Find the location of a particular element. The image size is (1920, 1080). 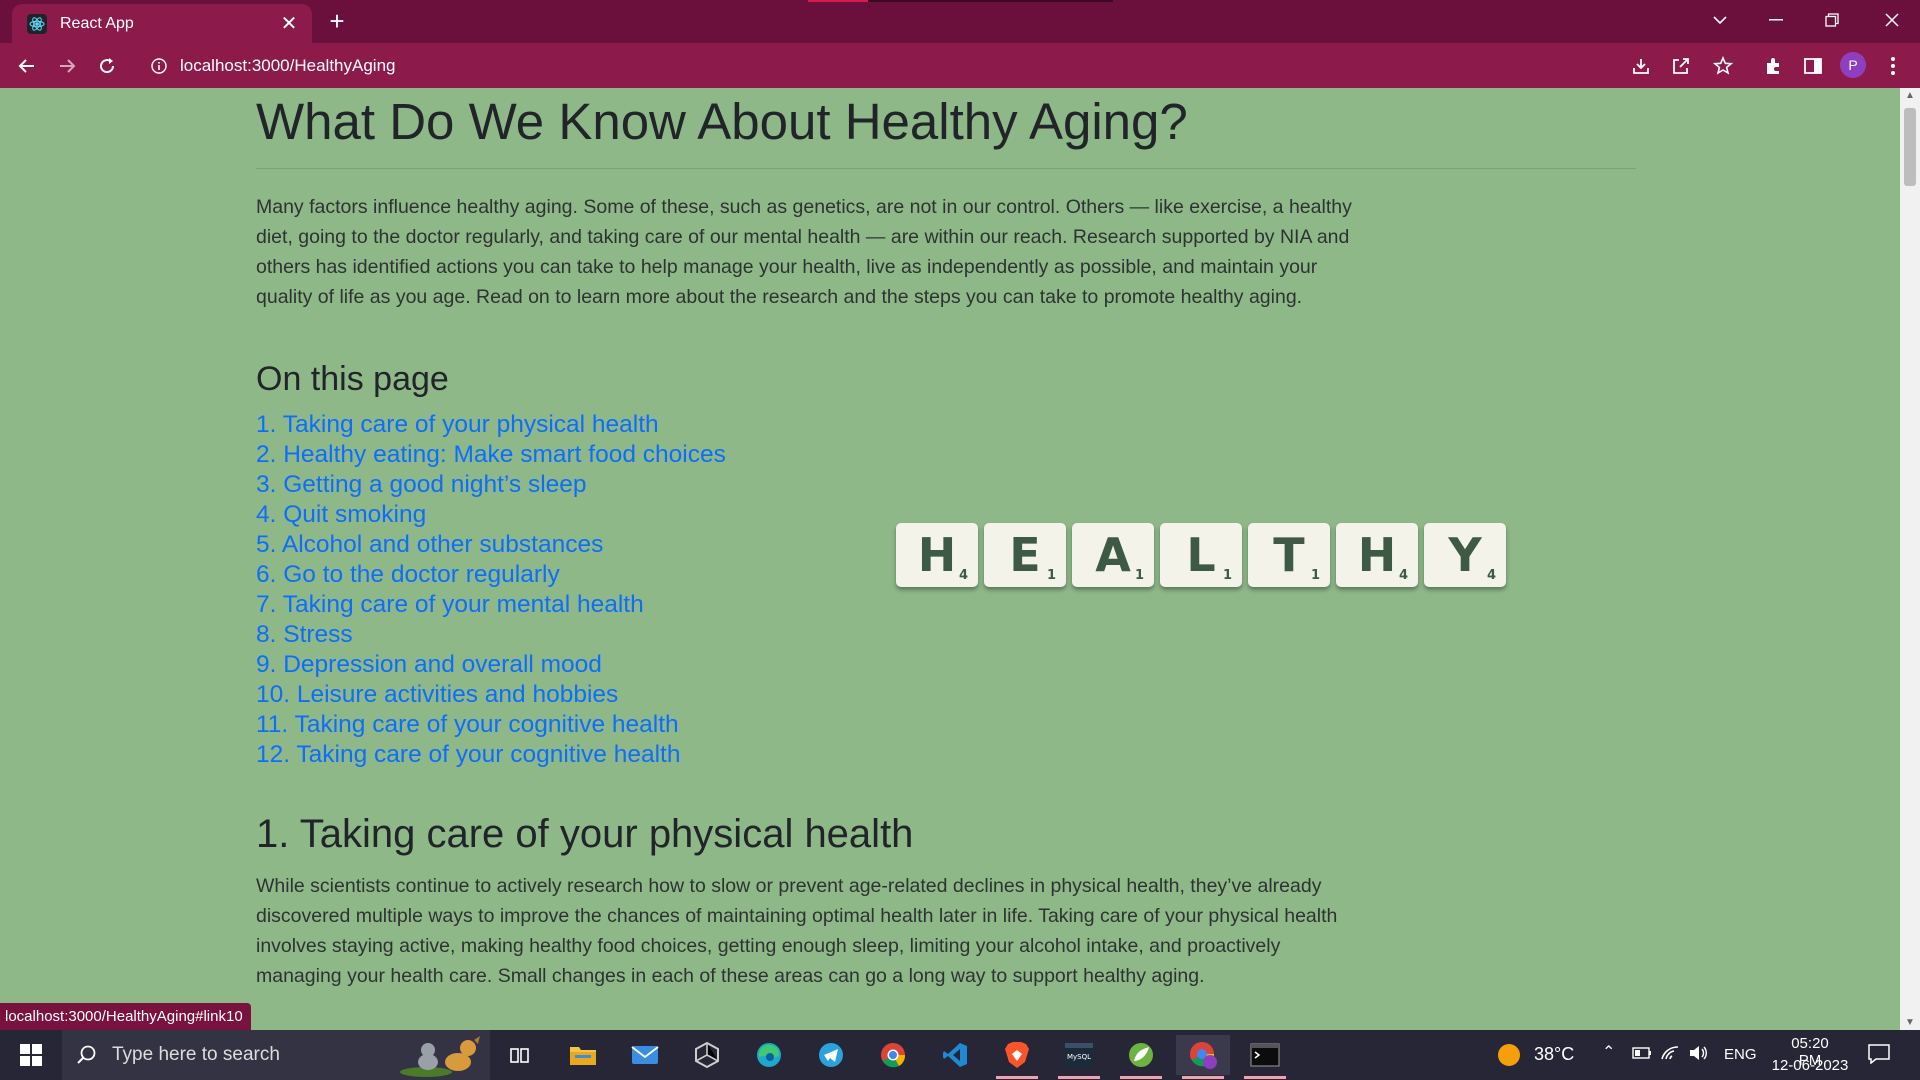

letter-tile: L1 is located at coordinates (1201, 555).